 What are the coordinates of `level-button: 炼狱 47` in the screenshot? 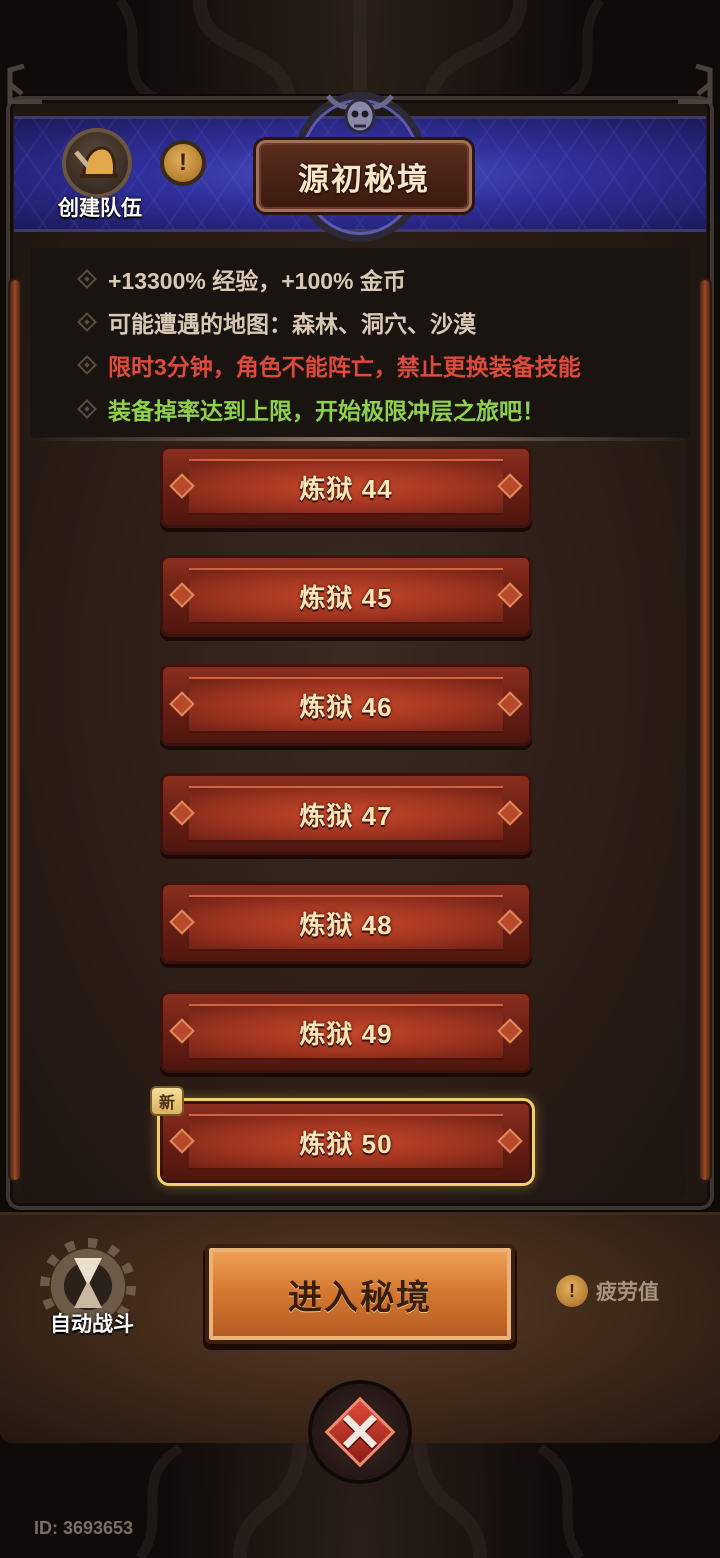 It's located at (346, 814).